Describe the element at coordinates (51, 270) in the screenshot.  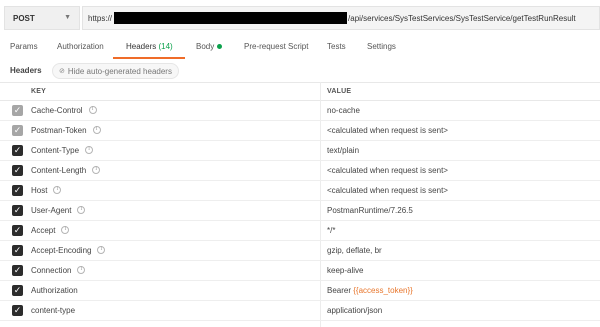
I see `header-key-text: Connection` at that location.